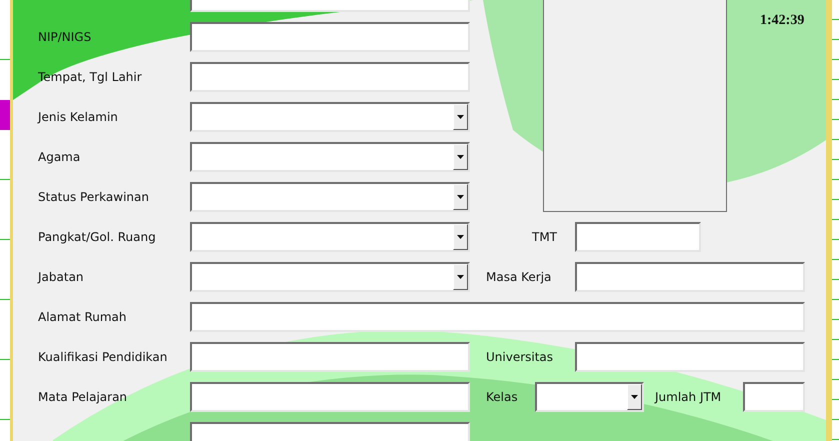  I want to click on cell-highlight, so click(5, 115).